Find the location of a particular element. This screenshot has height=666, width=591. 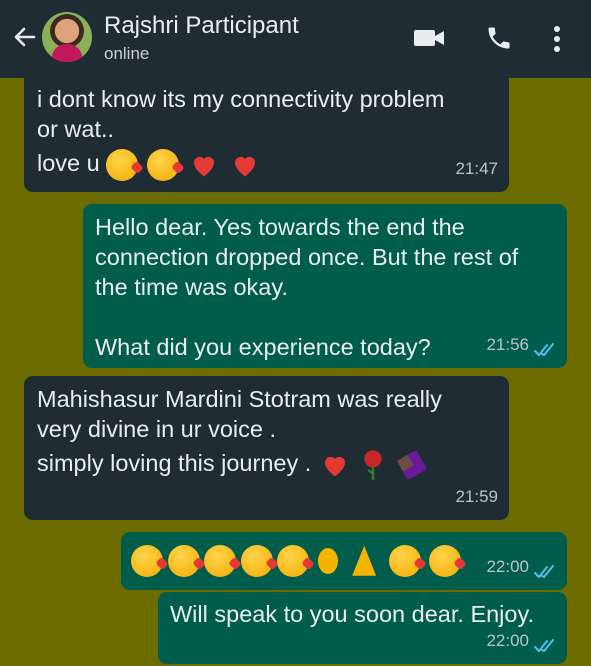

more-options-icon is located at coordinates (557, 39).